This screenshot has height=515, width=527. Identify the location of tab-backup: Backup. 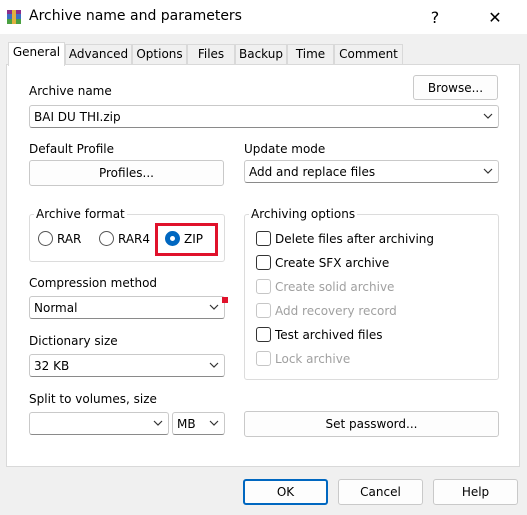
(261, 54).